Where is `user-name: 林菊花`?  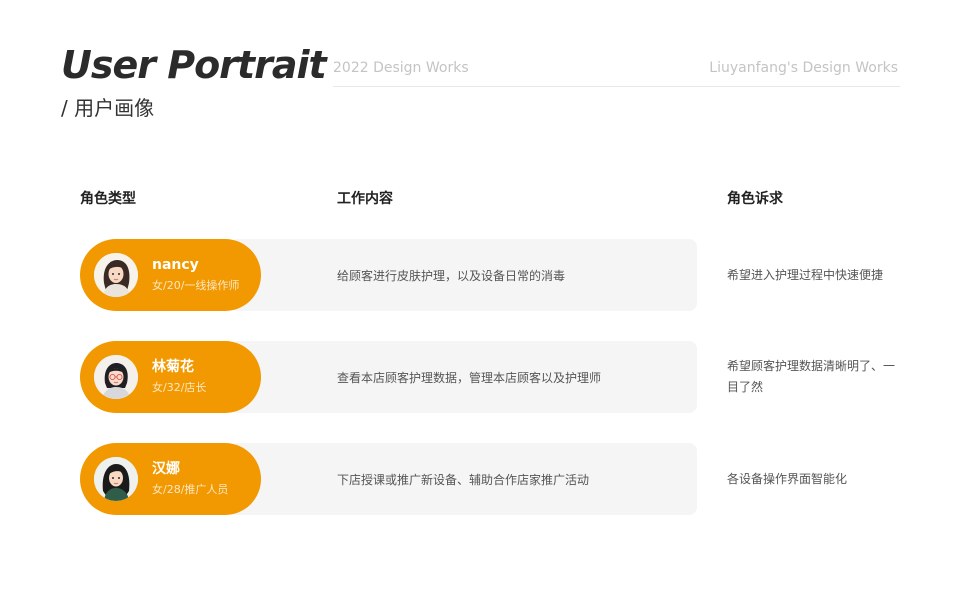
user-name: 林菊花 is located at coordinates (173, 367).